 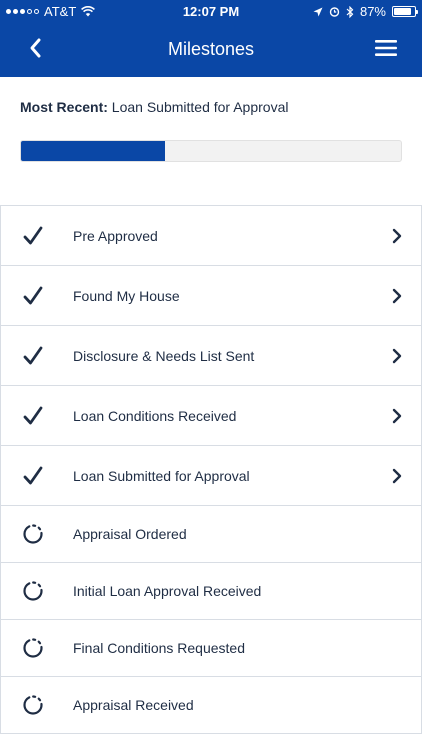 I want to click on page-title: Milestones, so click(x=211, y=49).